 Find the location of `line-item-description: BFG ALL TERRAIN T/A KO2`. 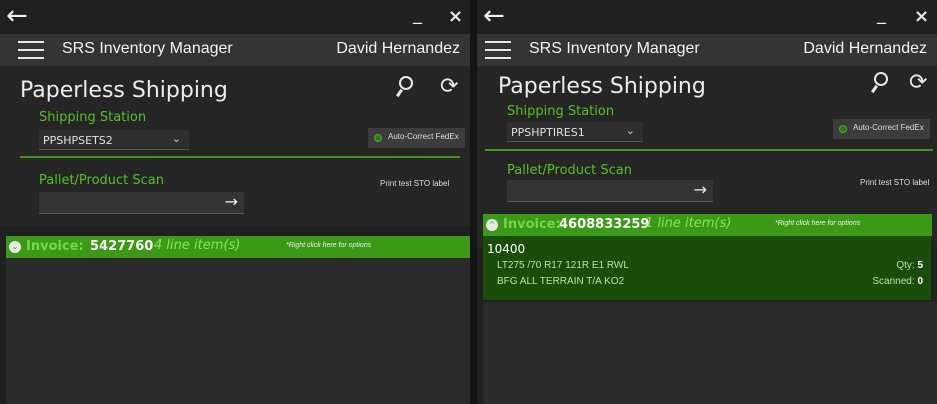

line-item-description: BFG ALL TERRAIN T/A KO2 is located at coordinates (561, 281).